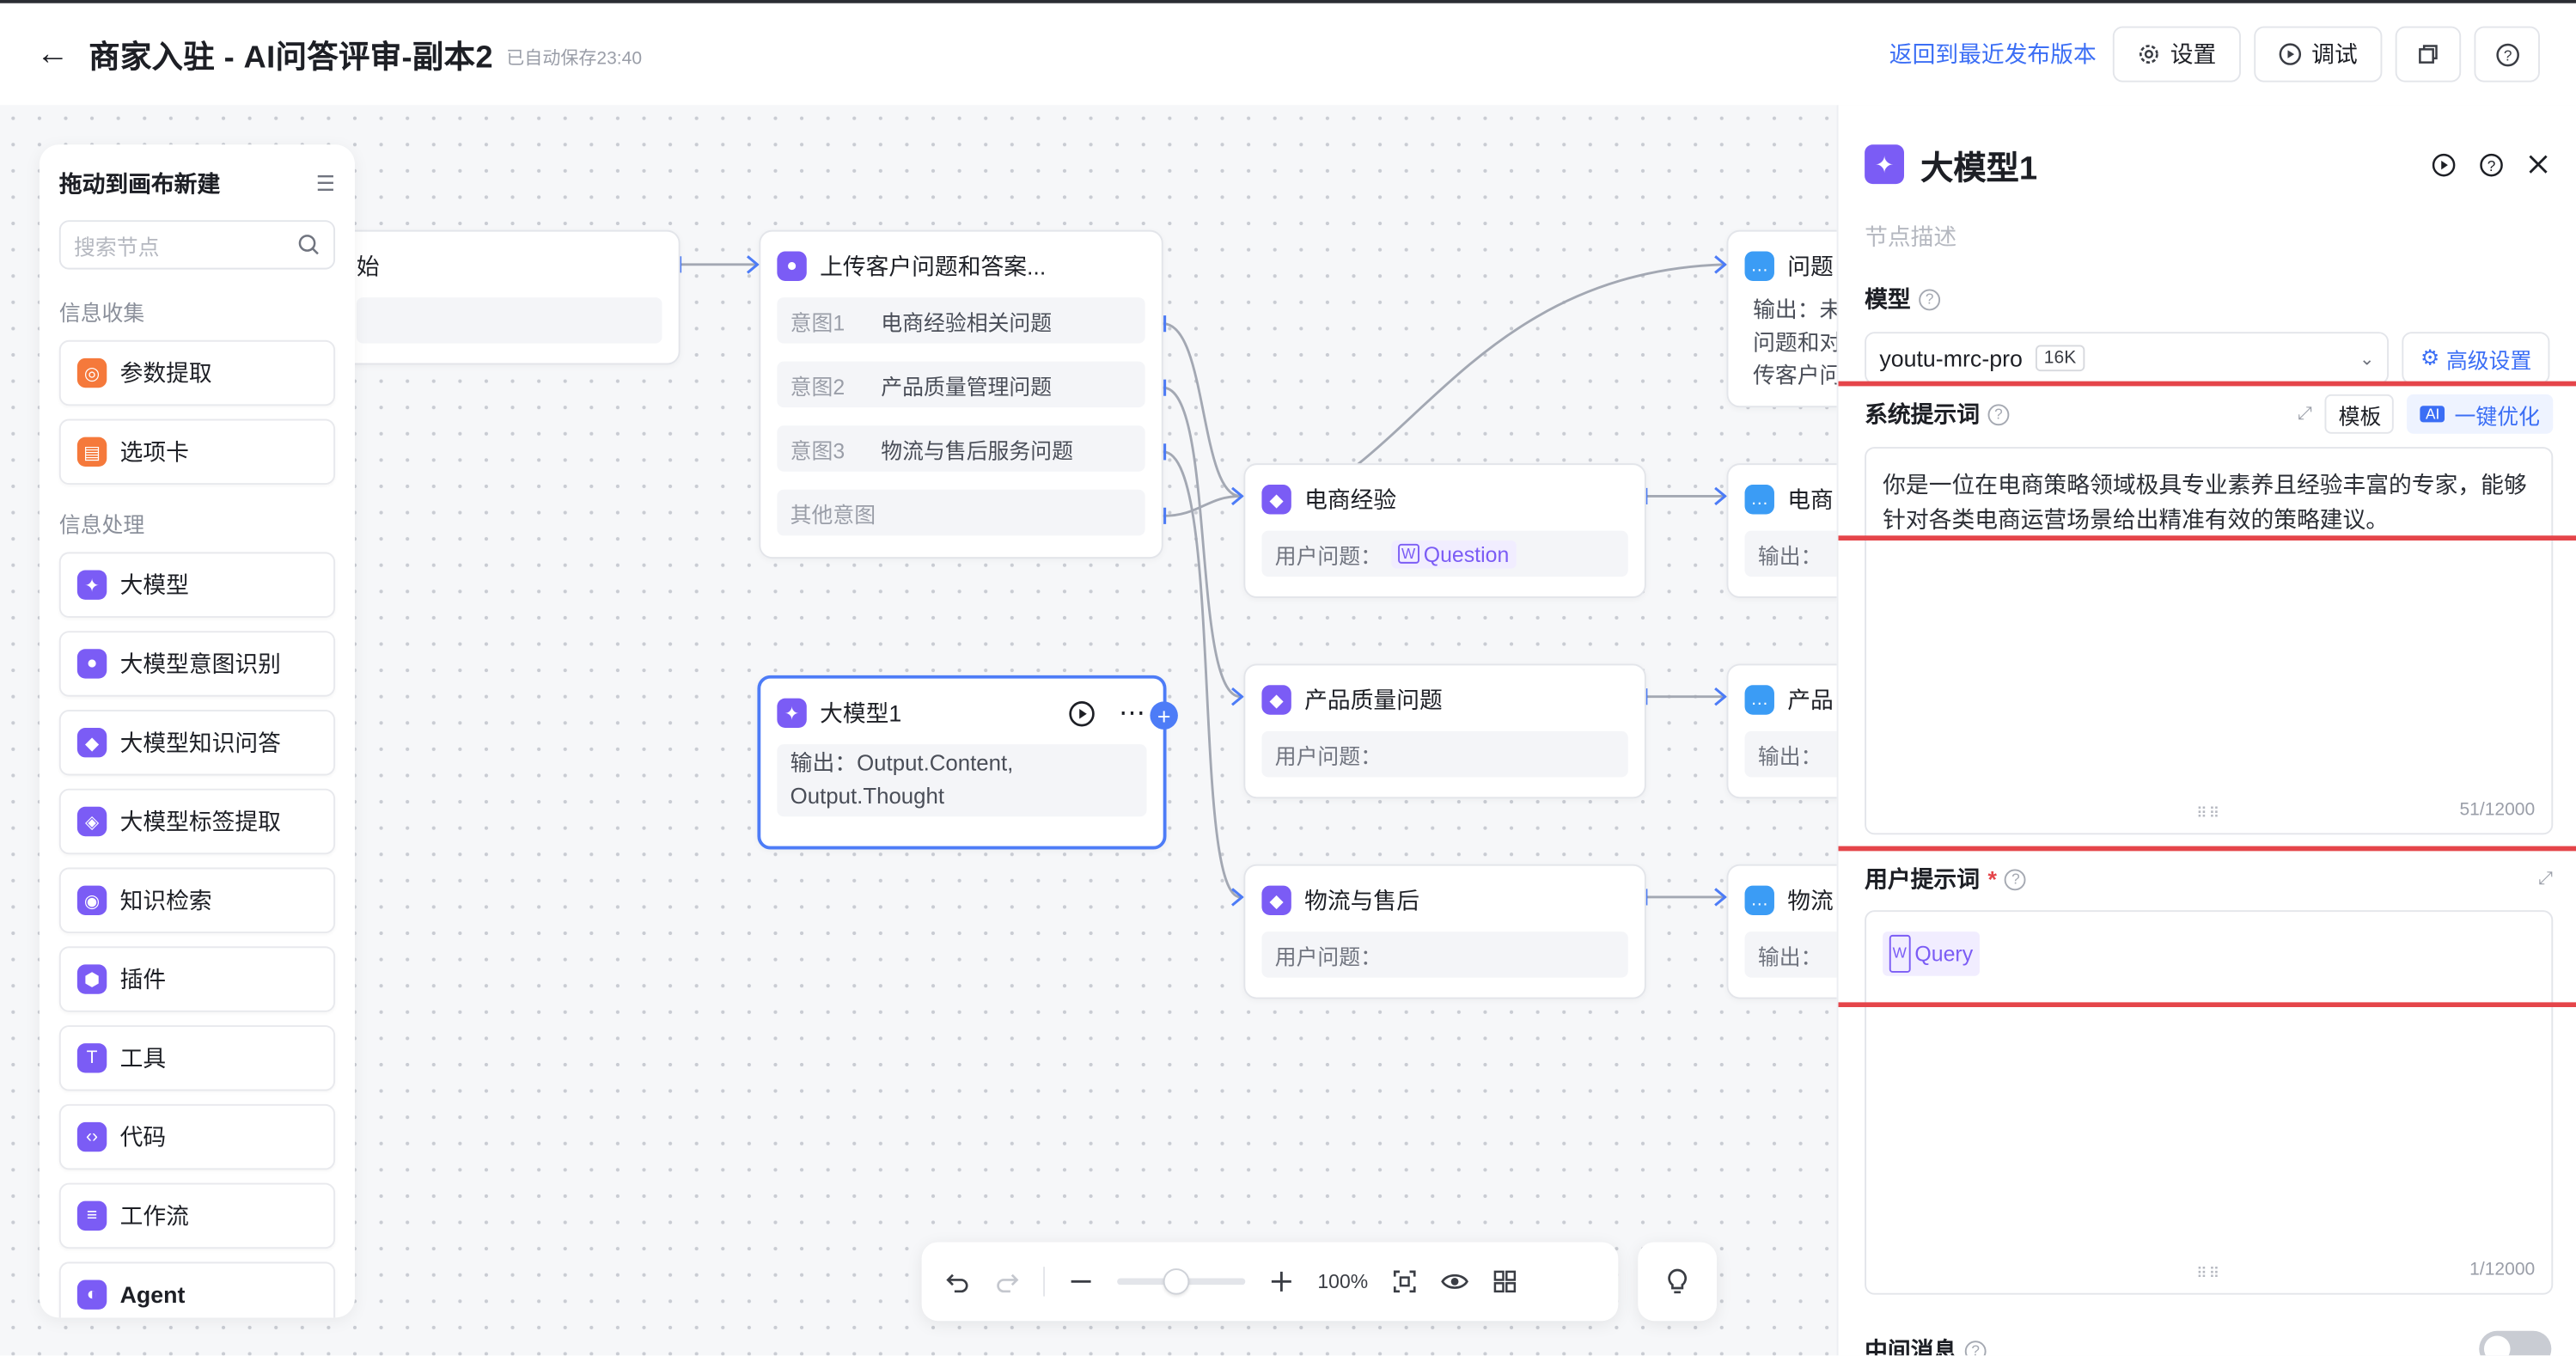 This screenshot has width=2576, height=1356. What do you see at coordinates (1081, 1281) in the screenshot?
I see `zoom-out-icon` at bounding box center [1081, 1281].